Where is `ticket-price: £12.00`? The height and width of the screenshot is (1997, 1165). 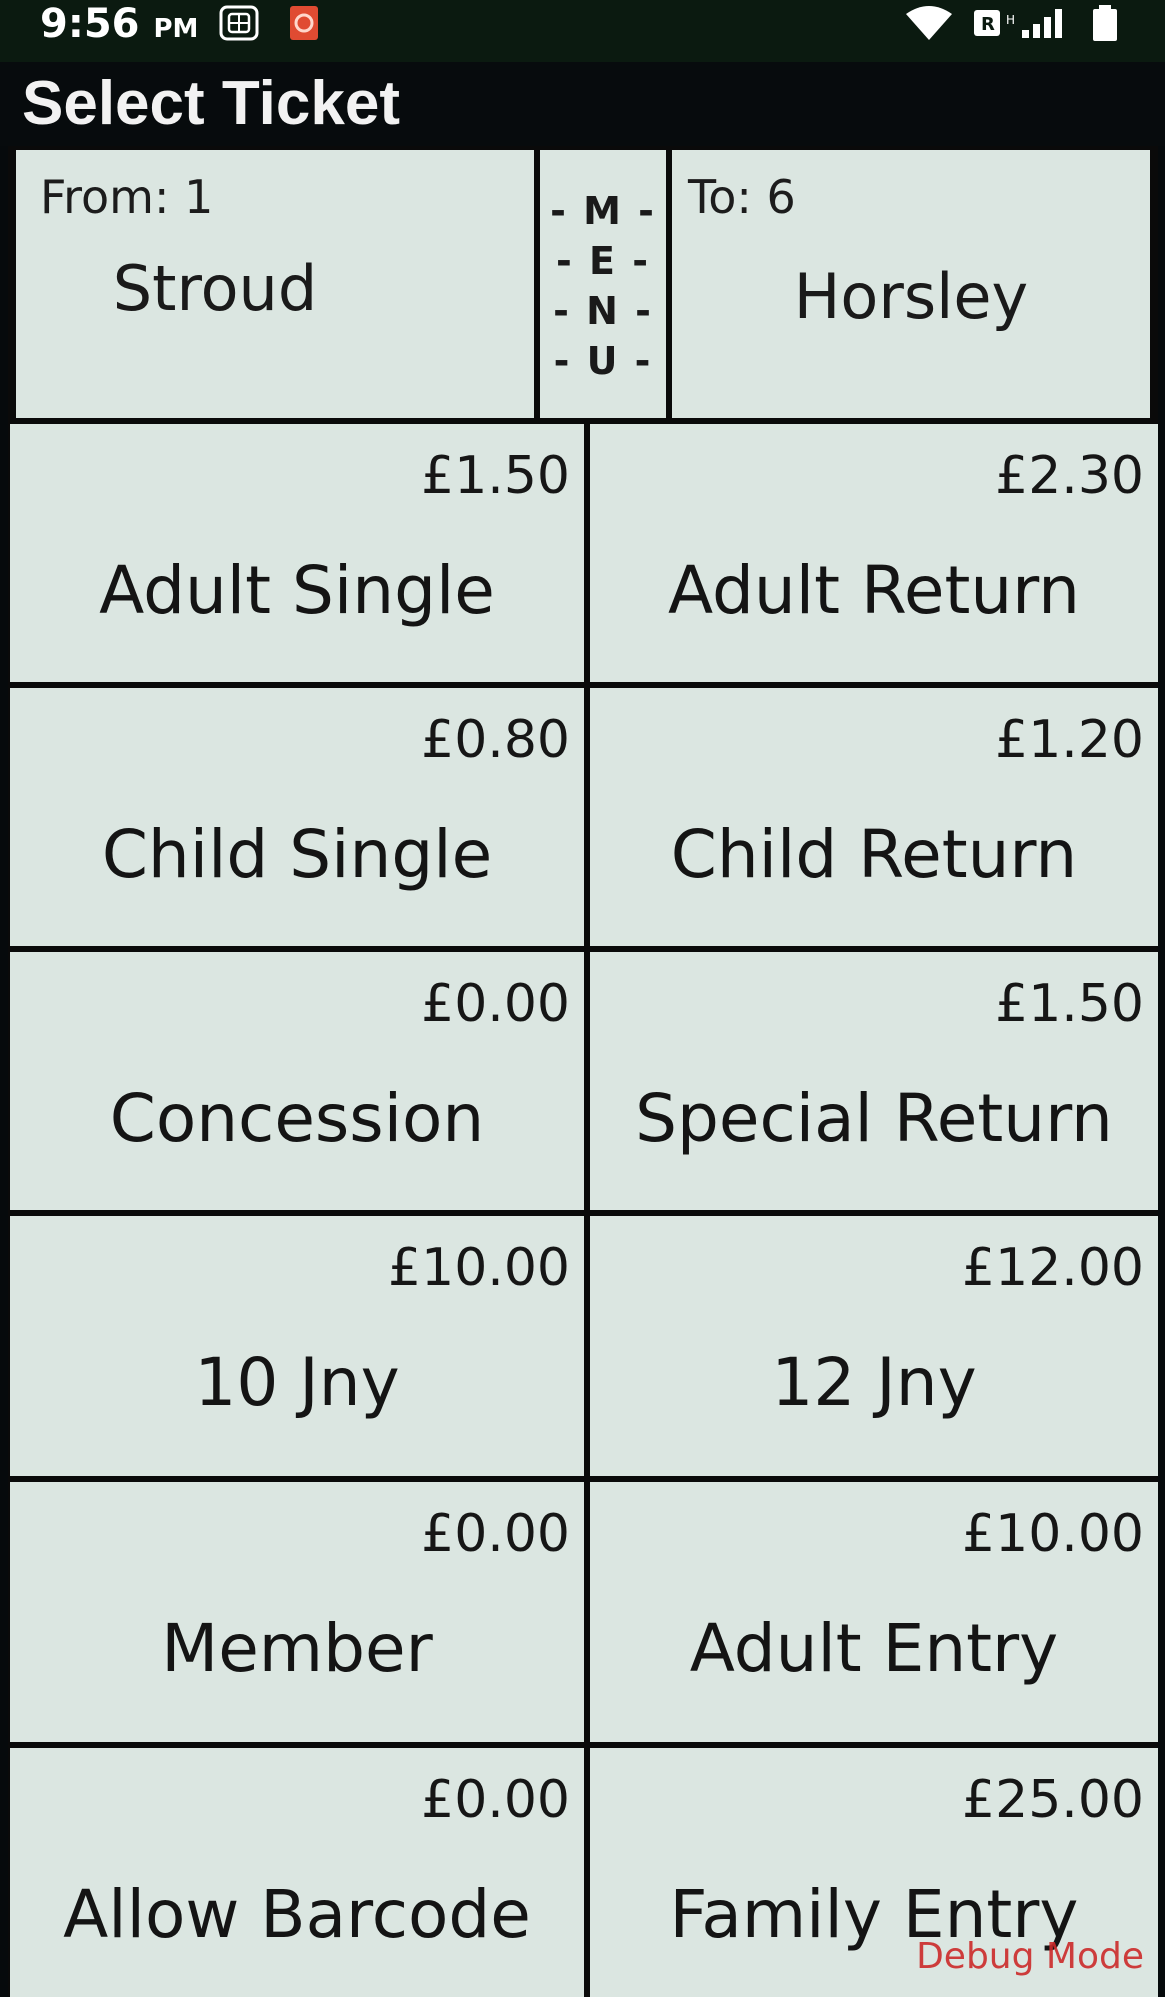 ticket-price: £12.00 is located at coordinates (1053, 1268).